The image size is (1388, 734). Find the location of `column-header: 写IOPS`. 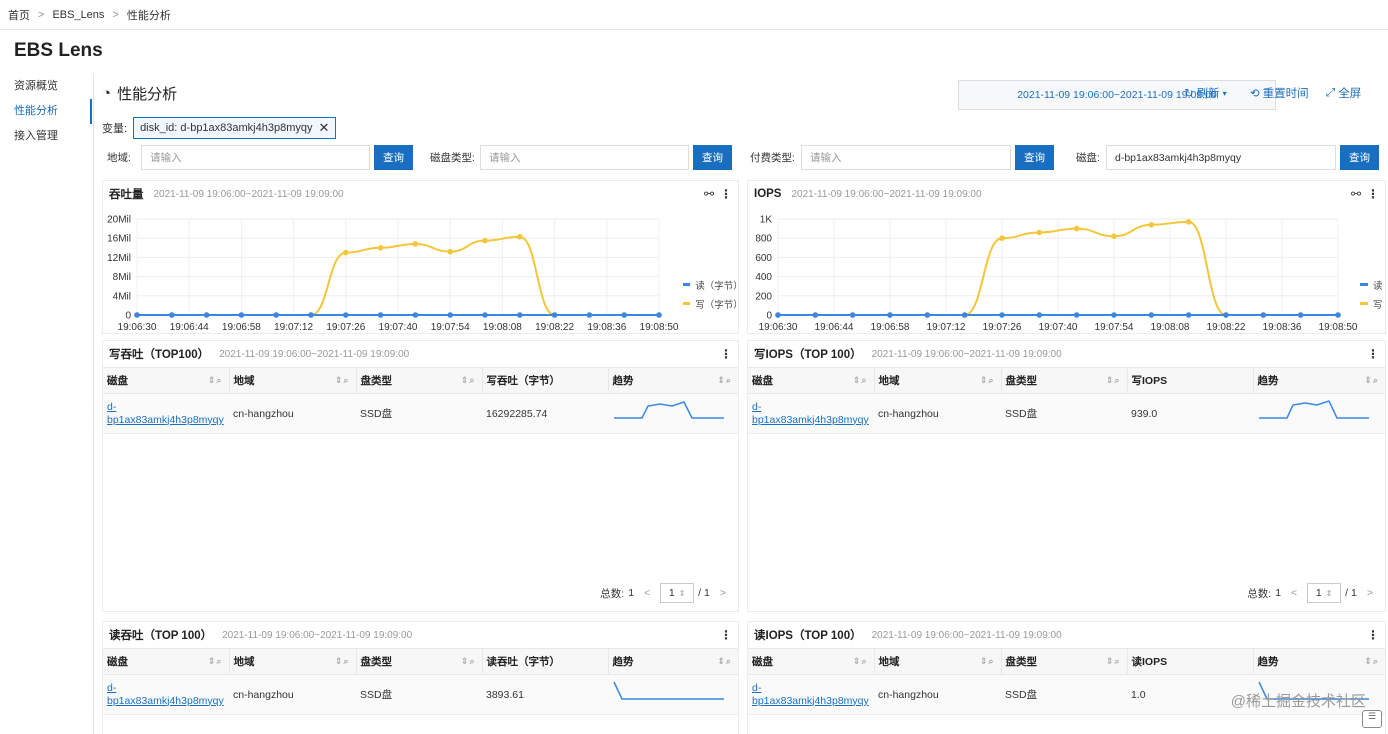

column-header: 写IOPS is located at coordinates (1189, 380).